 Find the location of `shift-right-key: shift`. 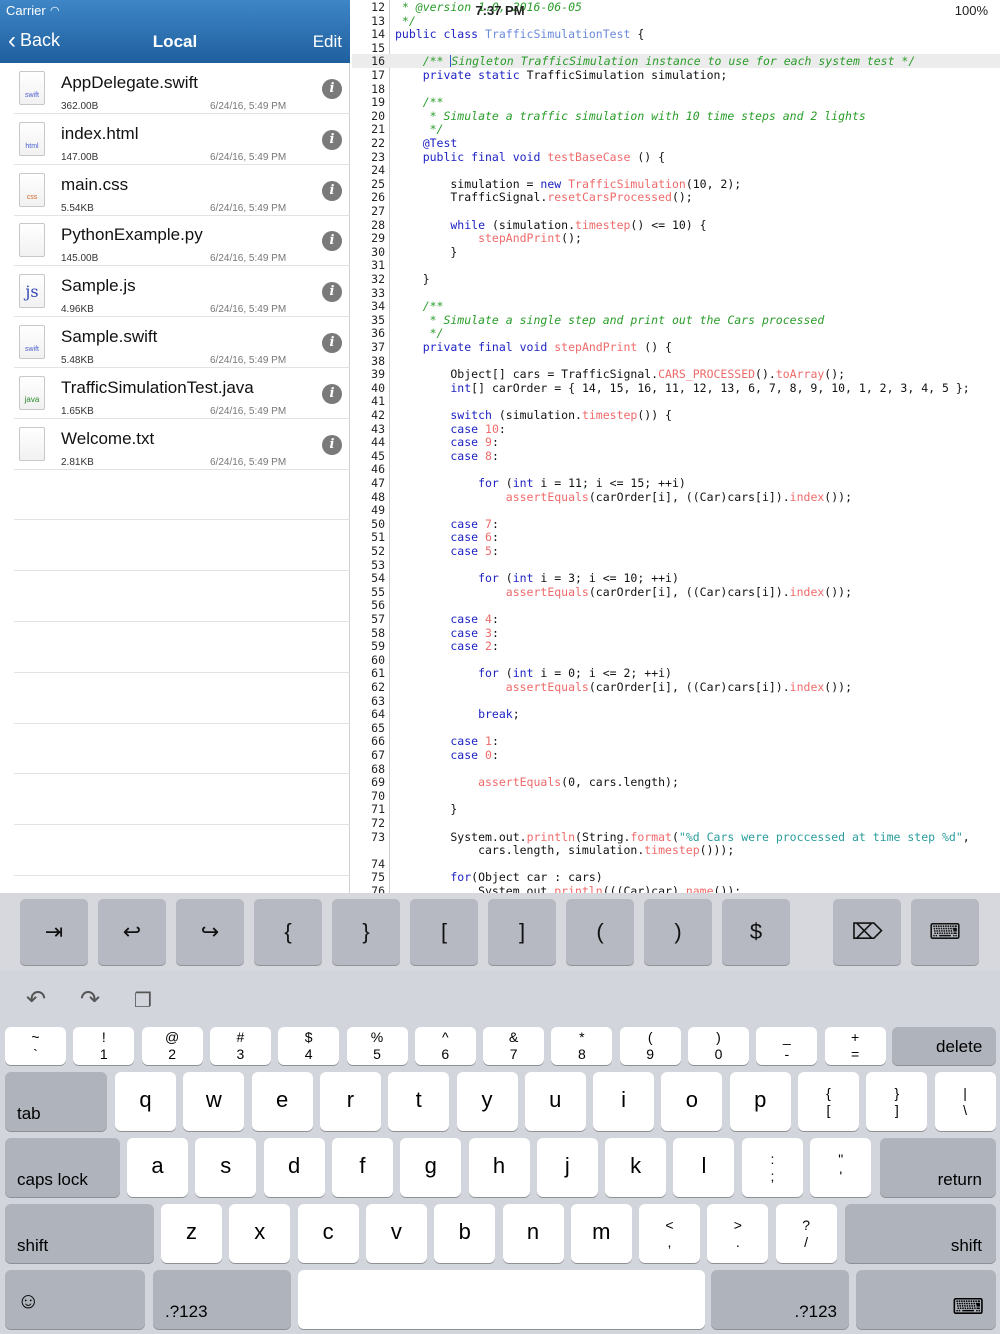

shift-right-key: shift is located at coordinates (920, 1233).